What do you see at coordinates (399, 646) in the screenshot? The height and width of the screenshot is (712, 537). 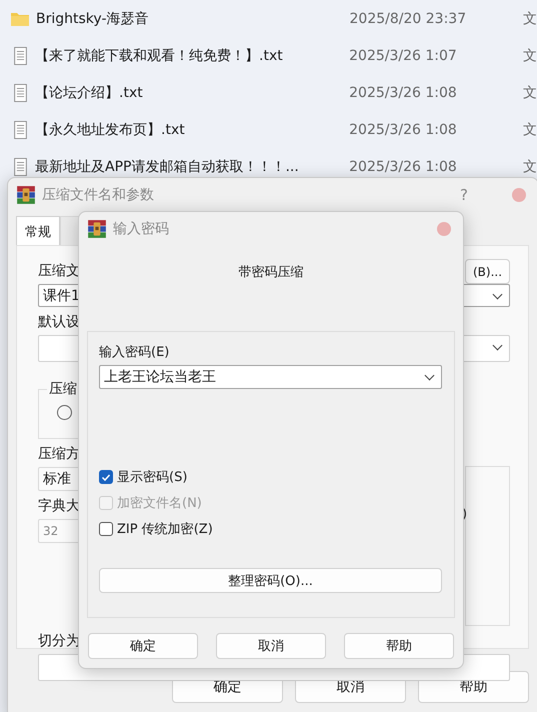 I see `dialog-button: 帮助` at bounding box center [399, 646].